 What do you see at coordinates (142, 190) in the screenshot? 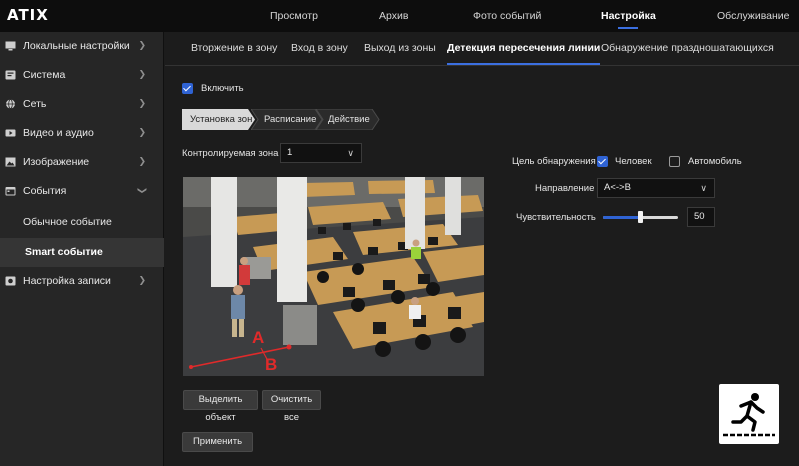
I see `chevron-down-icon: ❯` at bounding box center [142, 190].